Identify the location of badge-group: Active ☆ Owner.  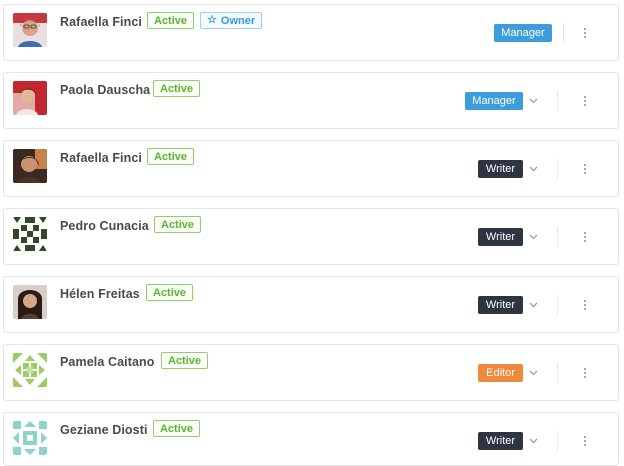
(205, 20).